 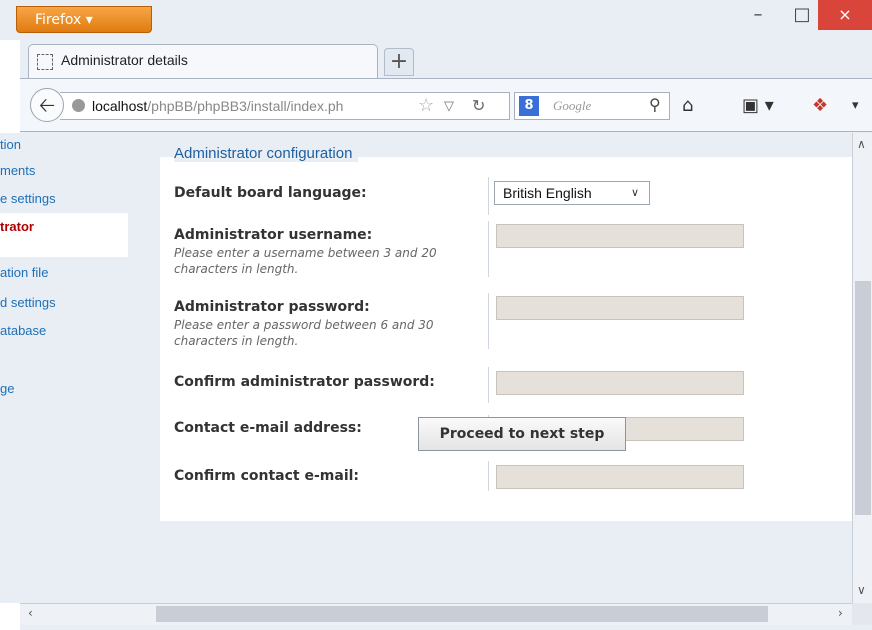 I want to click on confirm-password-label: Confirm administrator password:, so click(x=304, y=382).